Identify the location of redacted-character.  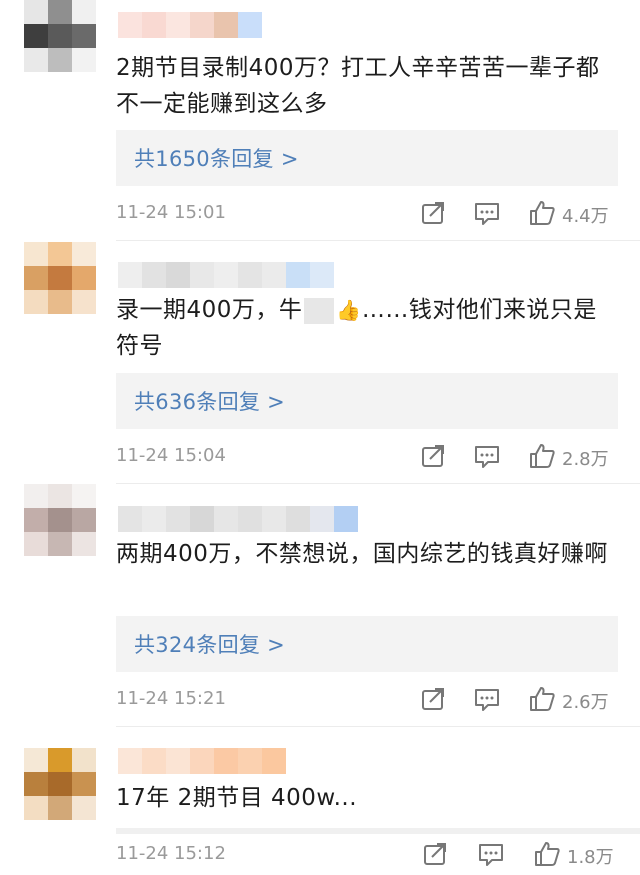
(319, 310).